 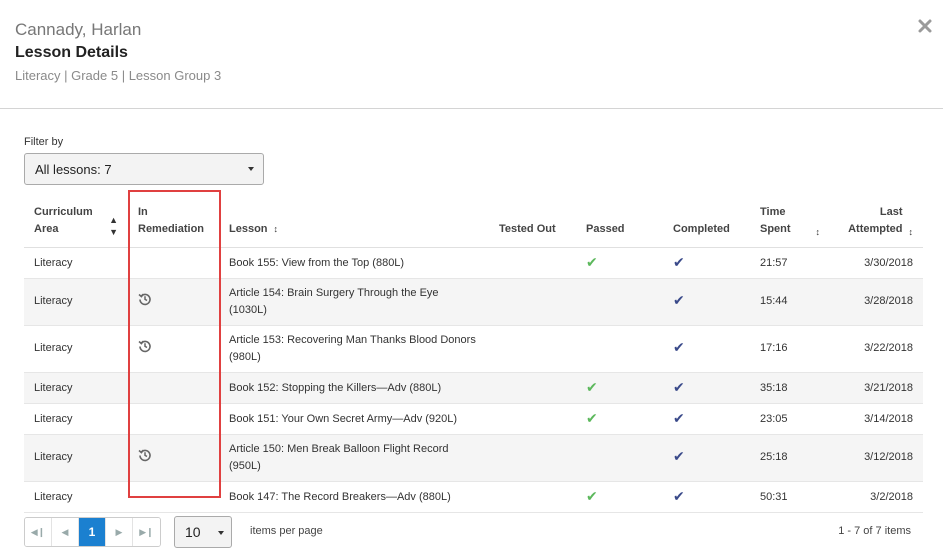 I want to click on column-header-tested-out: Tested Out, so click(x=532, y=222).